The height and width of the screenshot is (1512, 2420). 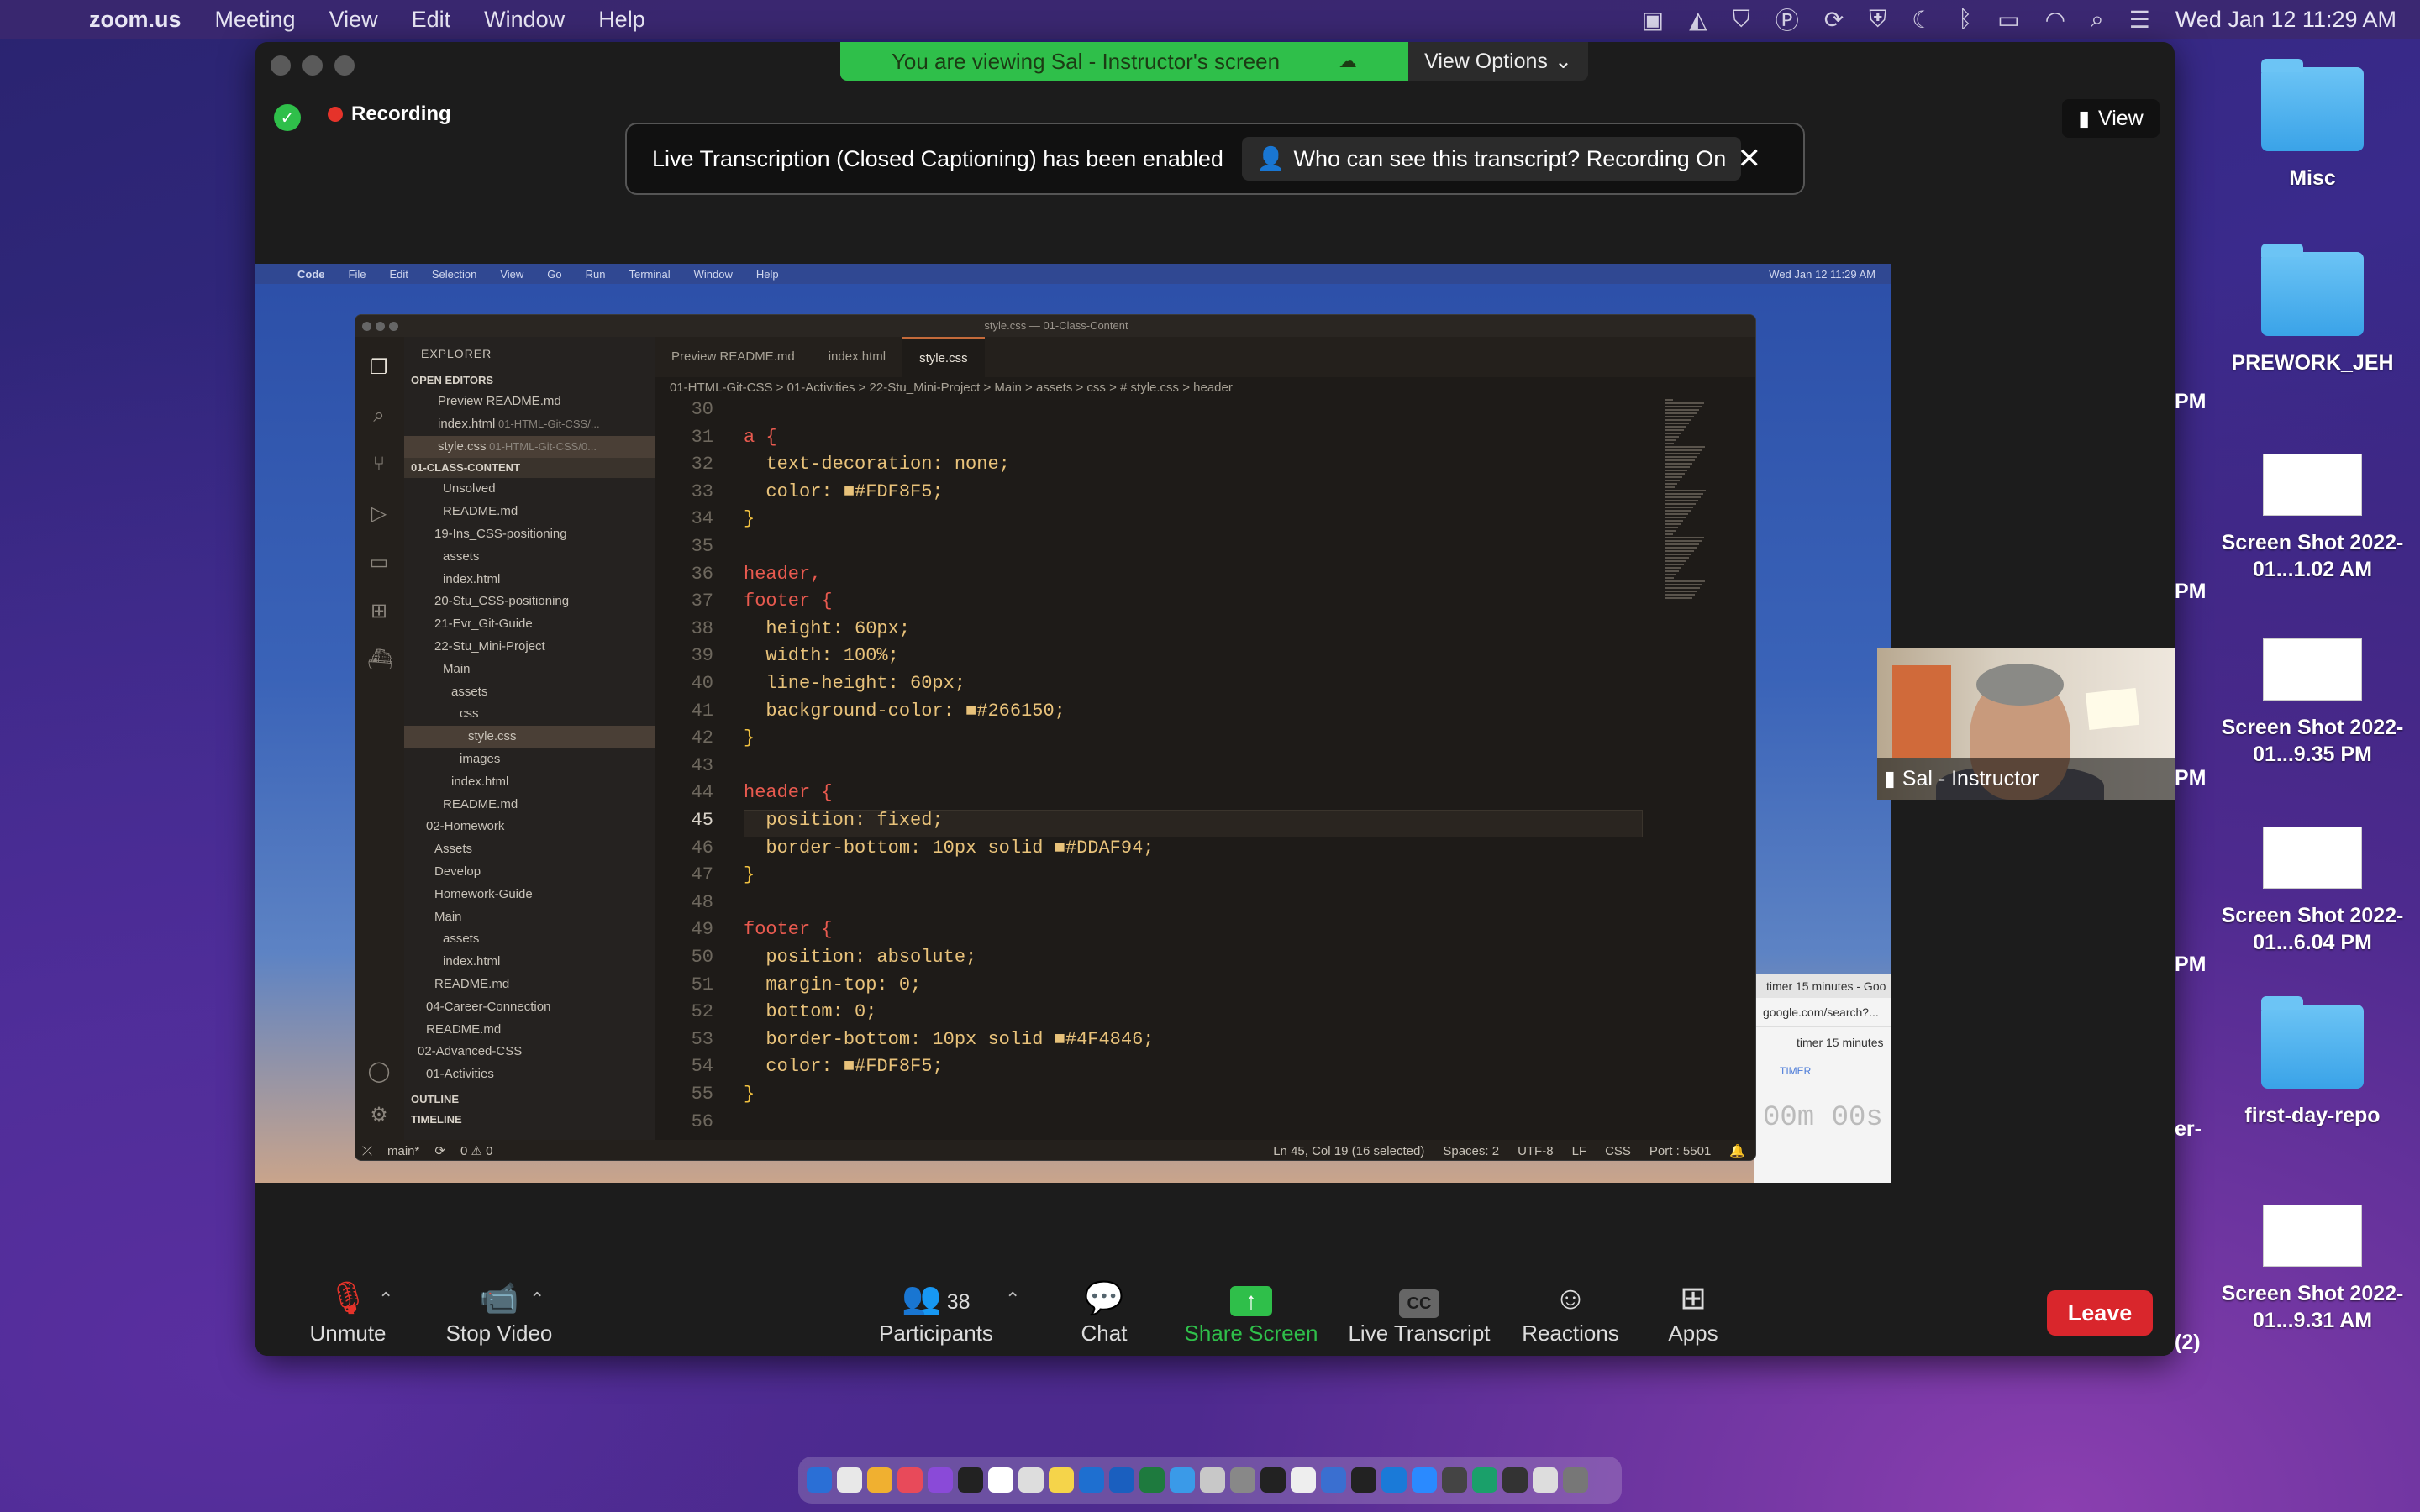 What do you see at coordinates (537, 1299) in the screenshot?
I see `video-options-caret-icon: ⌃` at bounding box center [537, 1299].